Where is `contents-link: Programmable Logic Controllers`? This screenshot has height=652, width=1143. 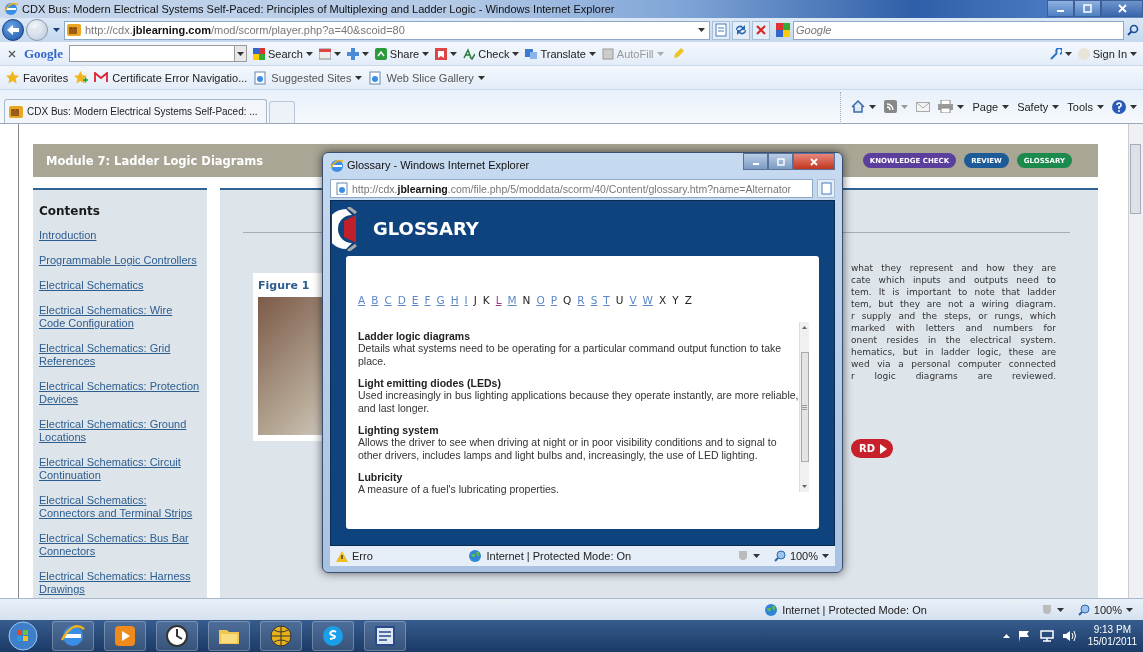
contents-link: Programmable Logic Controllers is located at coordinates (120, 260).